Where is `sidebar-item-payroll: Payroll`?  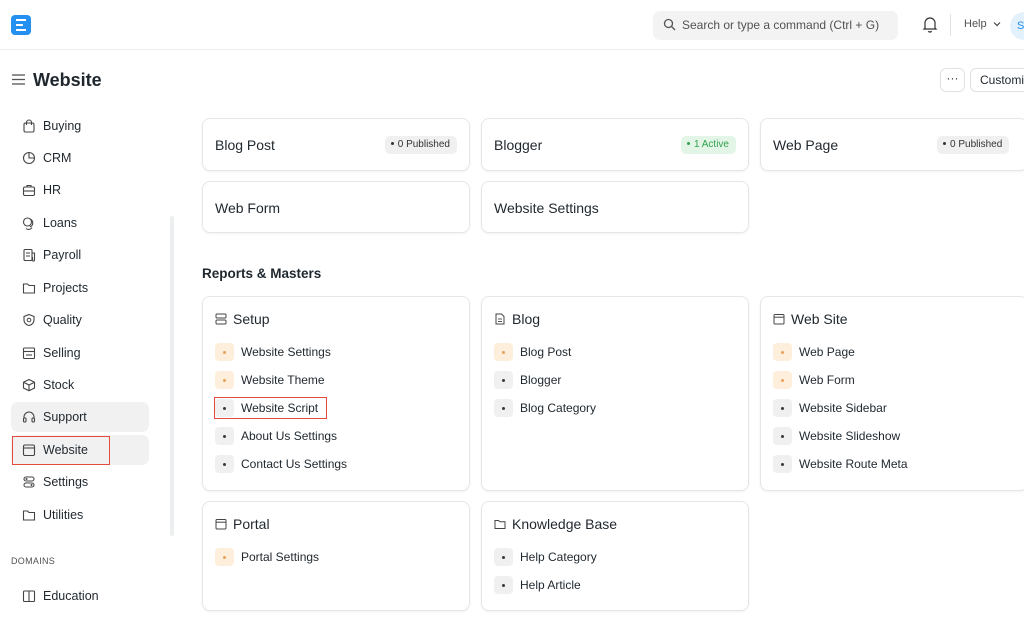
sidebar-item-payroll: Payroll is located at coordinates (80, 255).